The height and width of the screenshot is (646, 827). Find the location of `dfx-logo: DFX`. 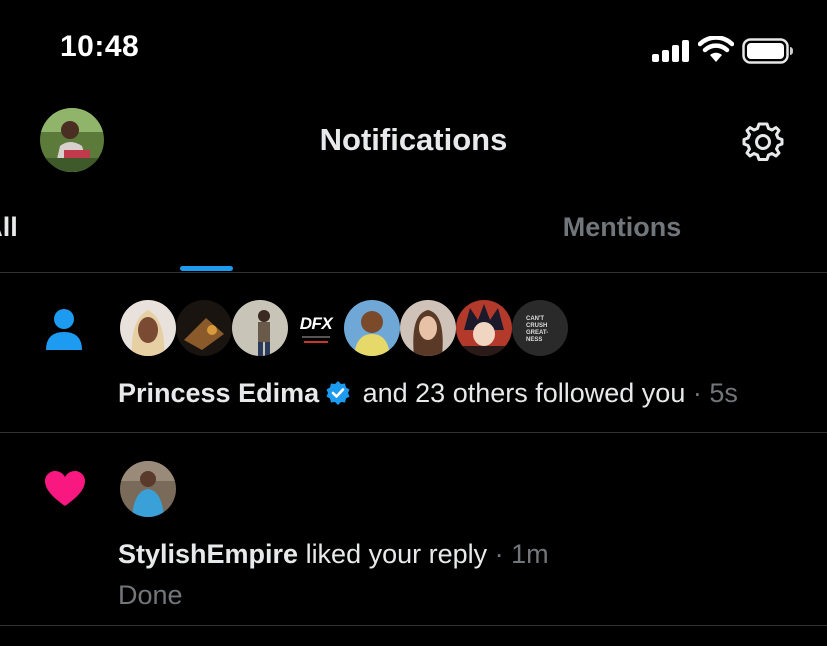

dfx-logo: DFX is located at coordinates (316, 323).